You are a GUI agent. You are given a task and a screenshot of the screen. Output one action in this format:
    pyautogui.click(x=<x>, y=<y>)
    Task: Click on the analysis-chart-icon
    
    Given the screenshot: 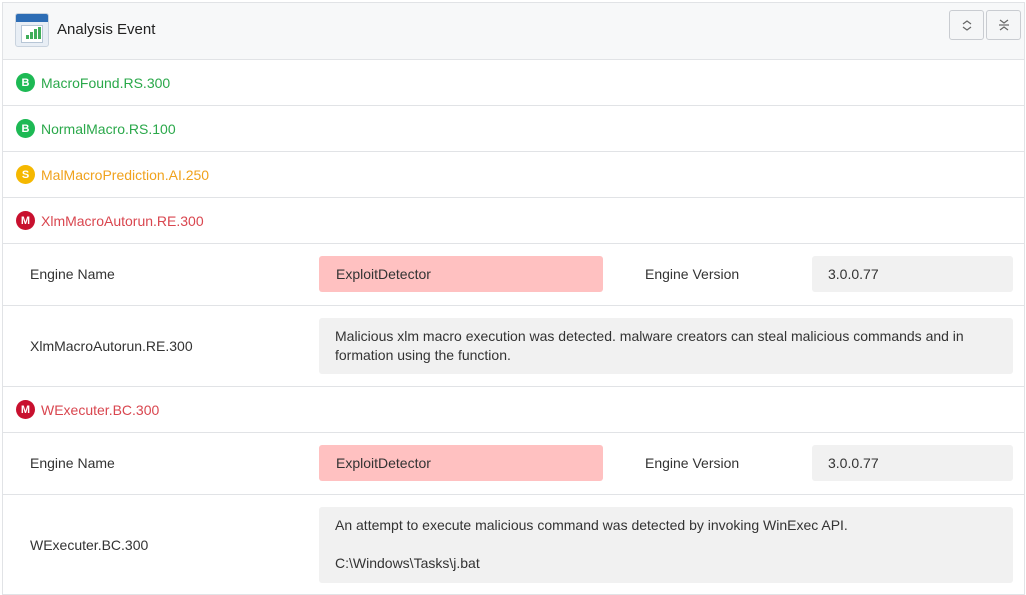 What is the action you would take?
    pyautogui.click(x=32, y=30)
    